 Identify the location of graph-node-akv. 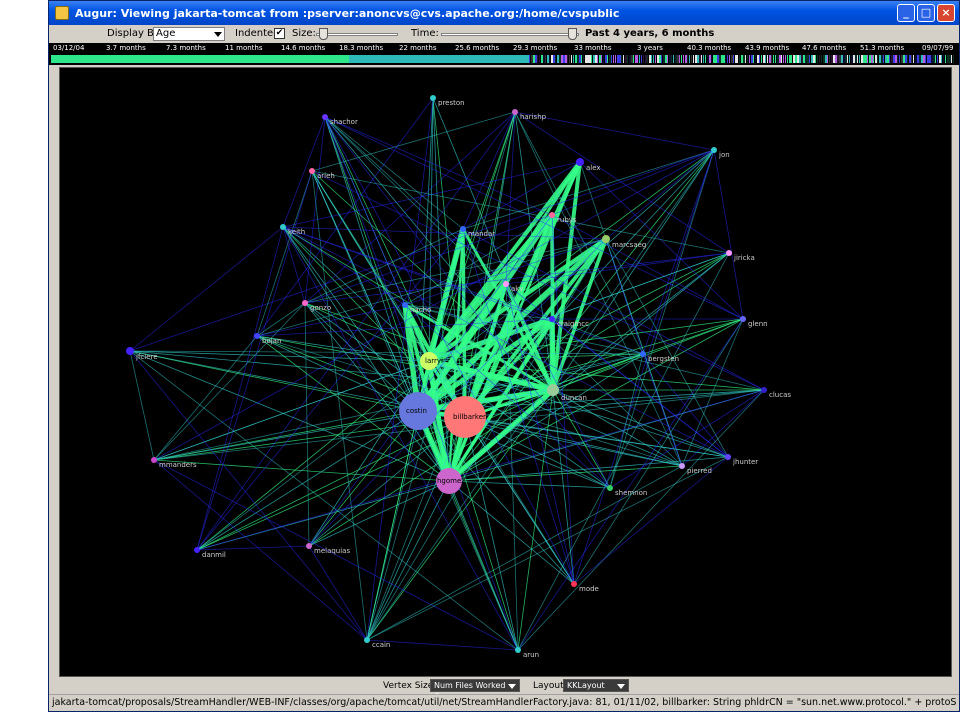
(506, 284).